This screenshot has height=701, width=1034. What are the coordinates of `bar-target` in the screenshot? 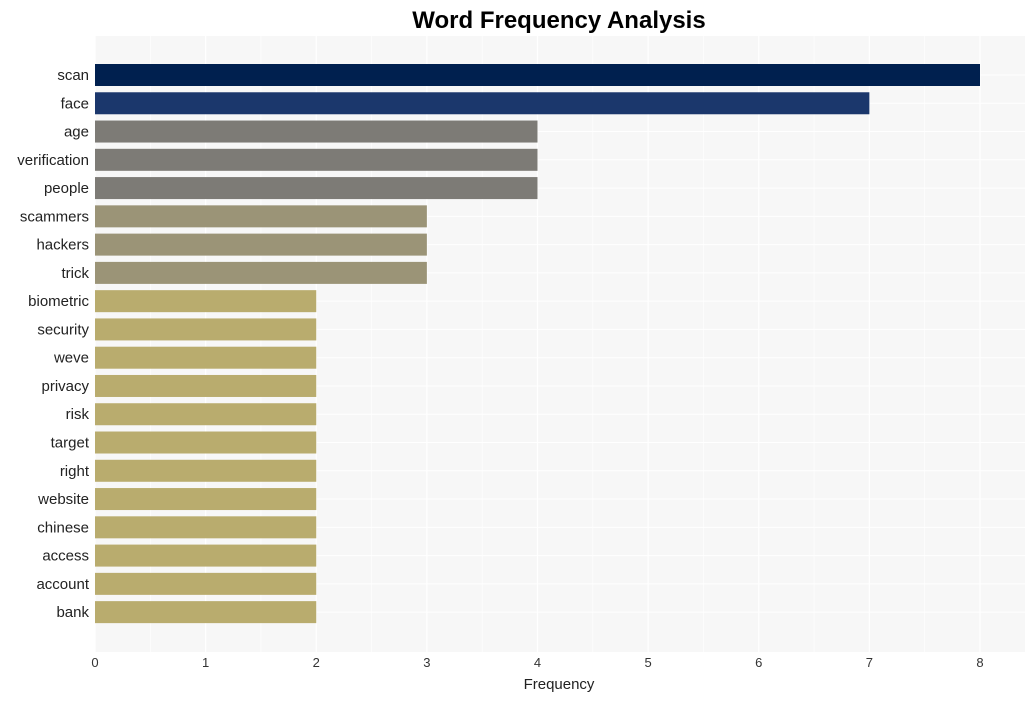 It's located at (206, 442).